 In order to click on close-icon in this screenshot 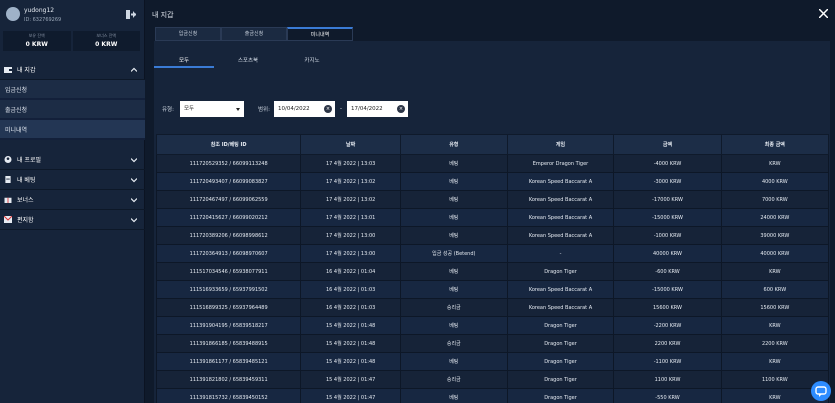, I will do `click(823, 13)`.